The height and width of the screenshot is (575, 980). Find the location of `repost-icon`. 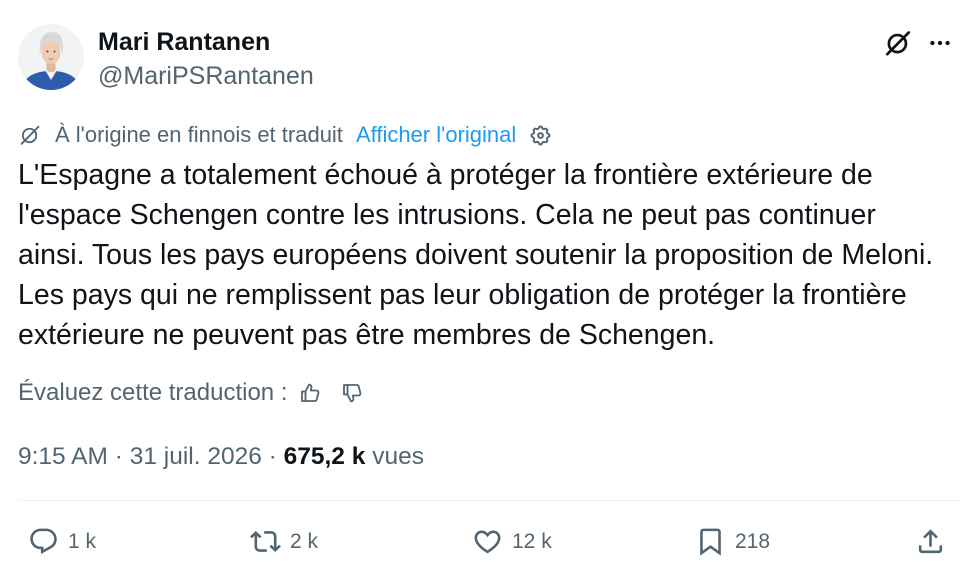

repost-icon is located at coordinates (265, 541).